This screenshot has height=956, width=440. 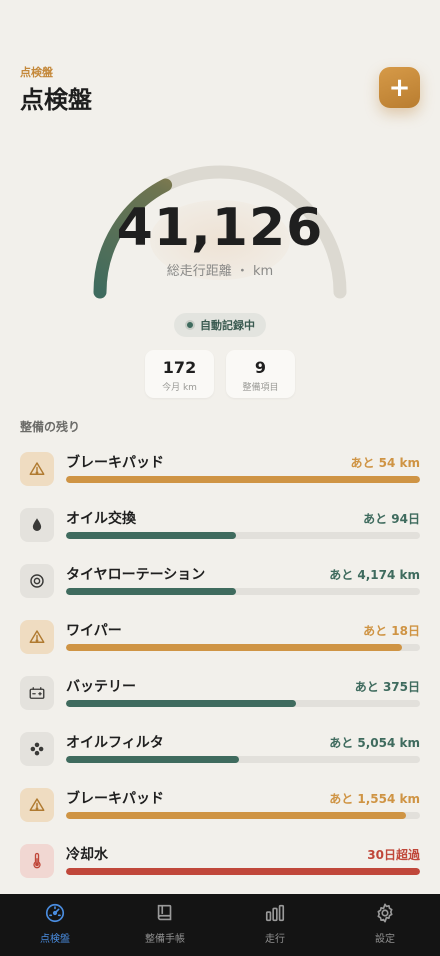 I want to click on tab-dashboard: 点検盤, so click(x=55, y=923).